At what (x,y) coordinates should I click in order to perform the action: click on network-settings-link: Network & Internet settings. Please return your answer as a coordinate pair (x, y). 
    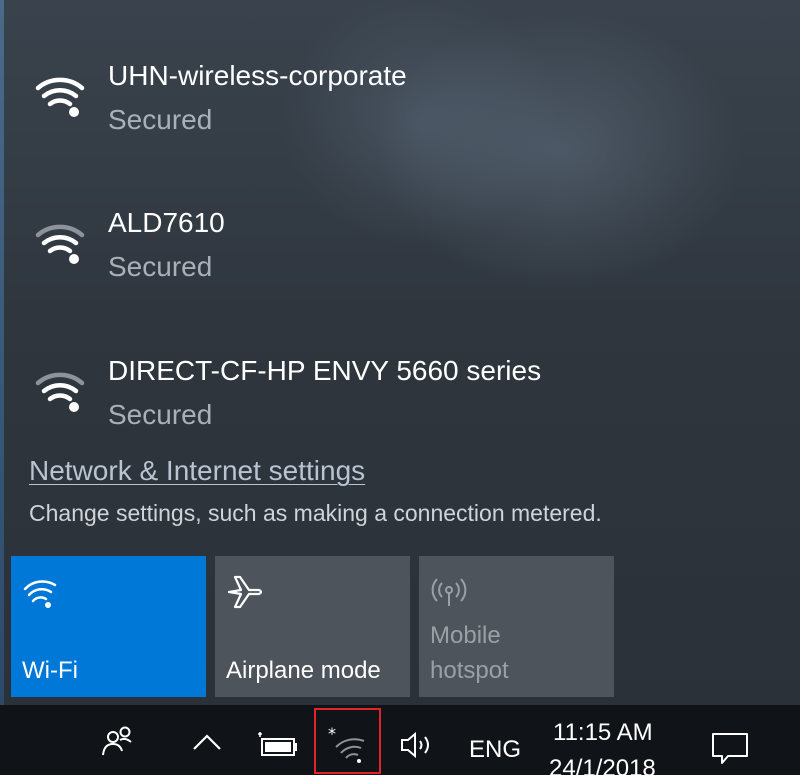
    Looking at the image, I should click on (197, 471).